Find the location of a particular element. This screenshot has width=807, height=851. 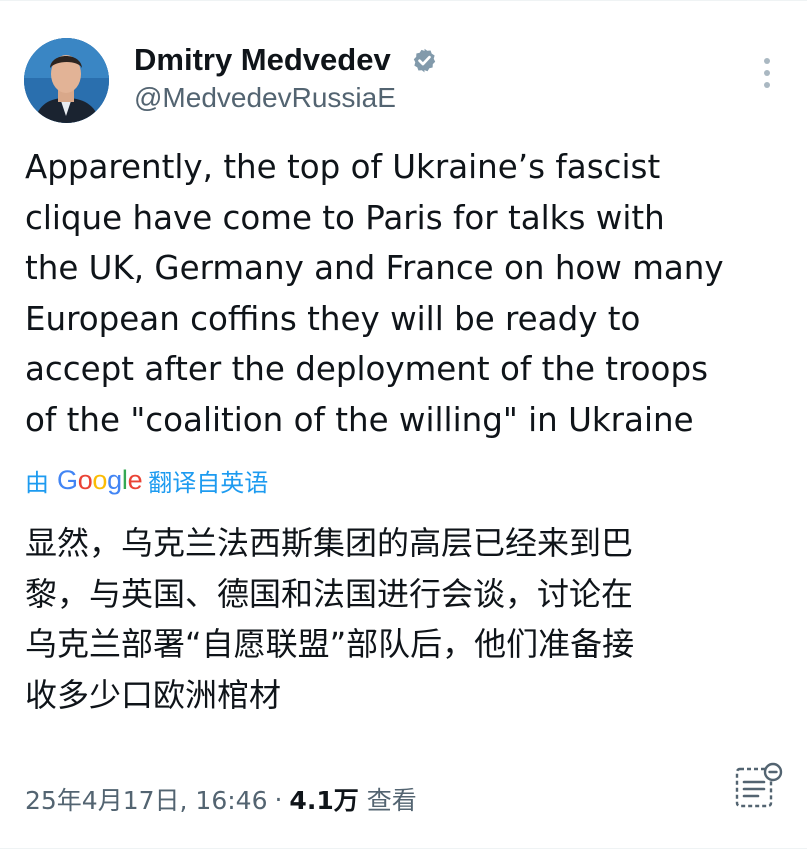

author-name: Dmitry Medvedev is located at coordinates (262, 60).